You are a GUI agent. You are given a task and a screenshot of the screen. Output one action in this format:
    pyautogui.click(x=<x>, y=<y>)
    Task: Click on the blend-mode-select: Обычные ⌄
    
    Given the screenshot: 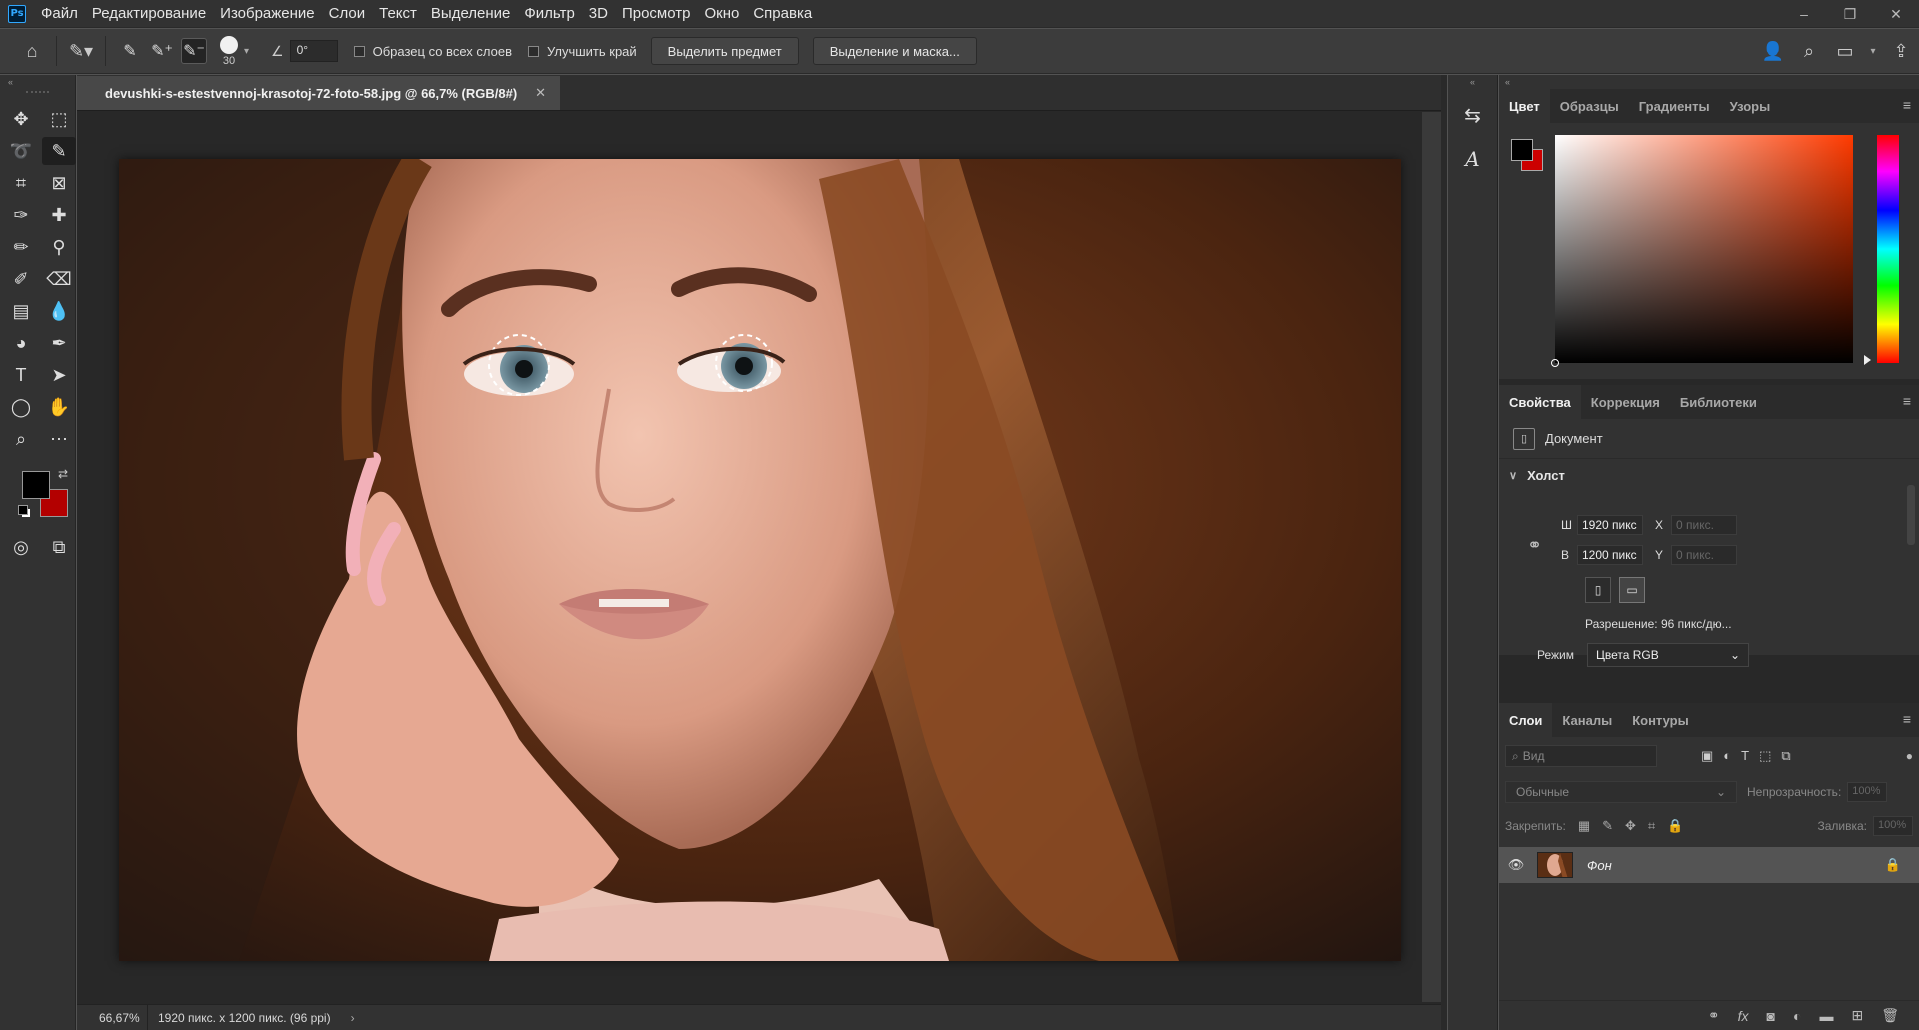 What is the action you would take?
    pyautogui.click(x=1621, y=792)
    